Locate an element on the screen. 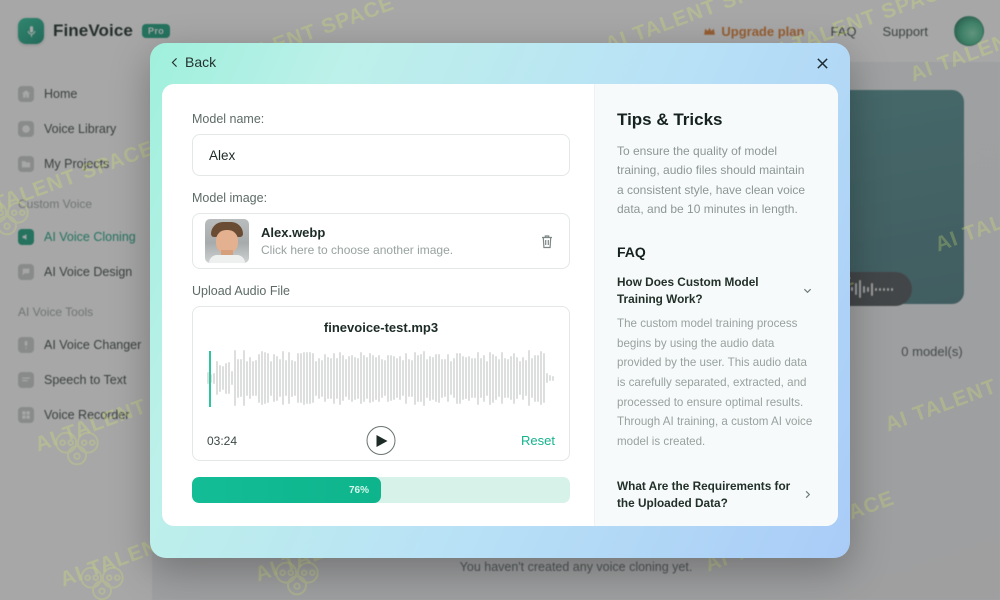  model-name-input: Alex is located at coordinates (381, 155).